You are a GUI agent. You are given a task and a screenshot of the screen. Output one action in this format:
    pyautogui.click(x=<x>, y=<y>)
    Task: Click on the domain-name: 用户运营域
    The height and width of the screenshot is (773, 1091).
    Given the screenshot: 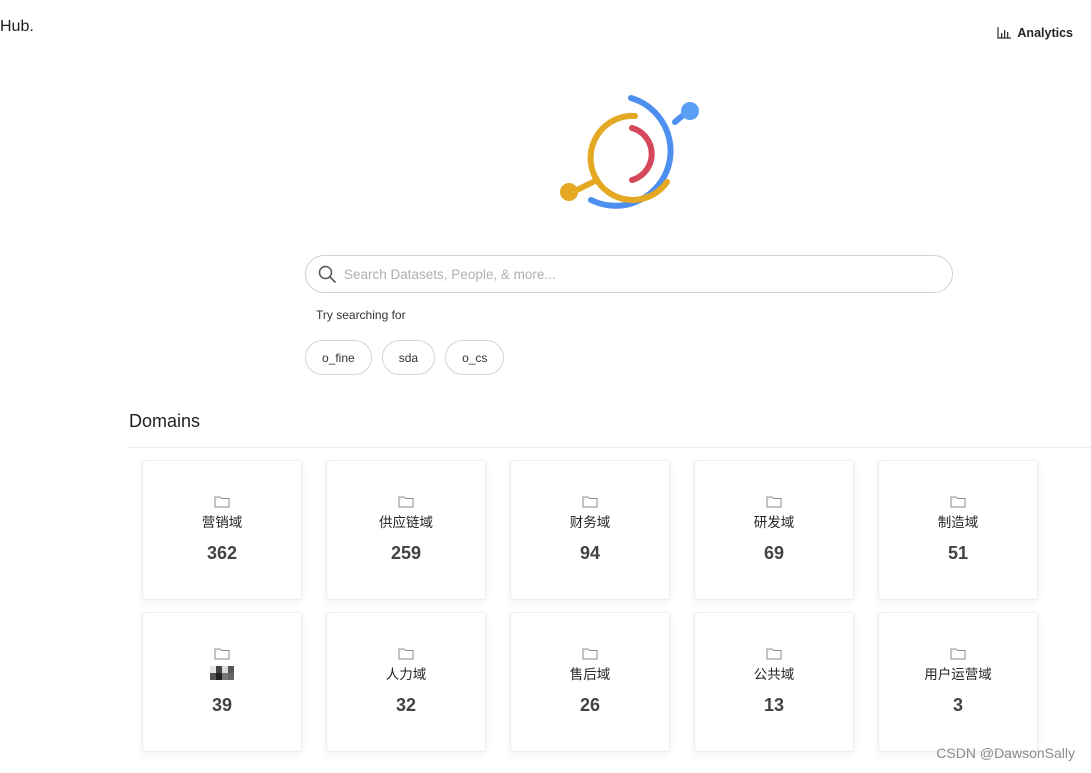 What is the action you would take?
    pyautogui.click(x=958, y=674)
    